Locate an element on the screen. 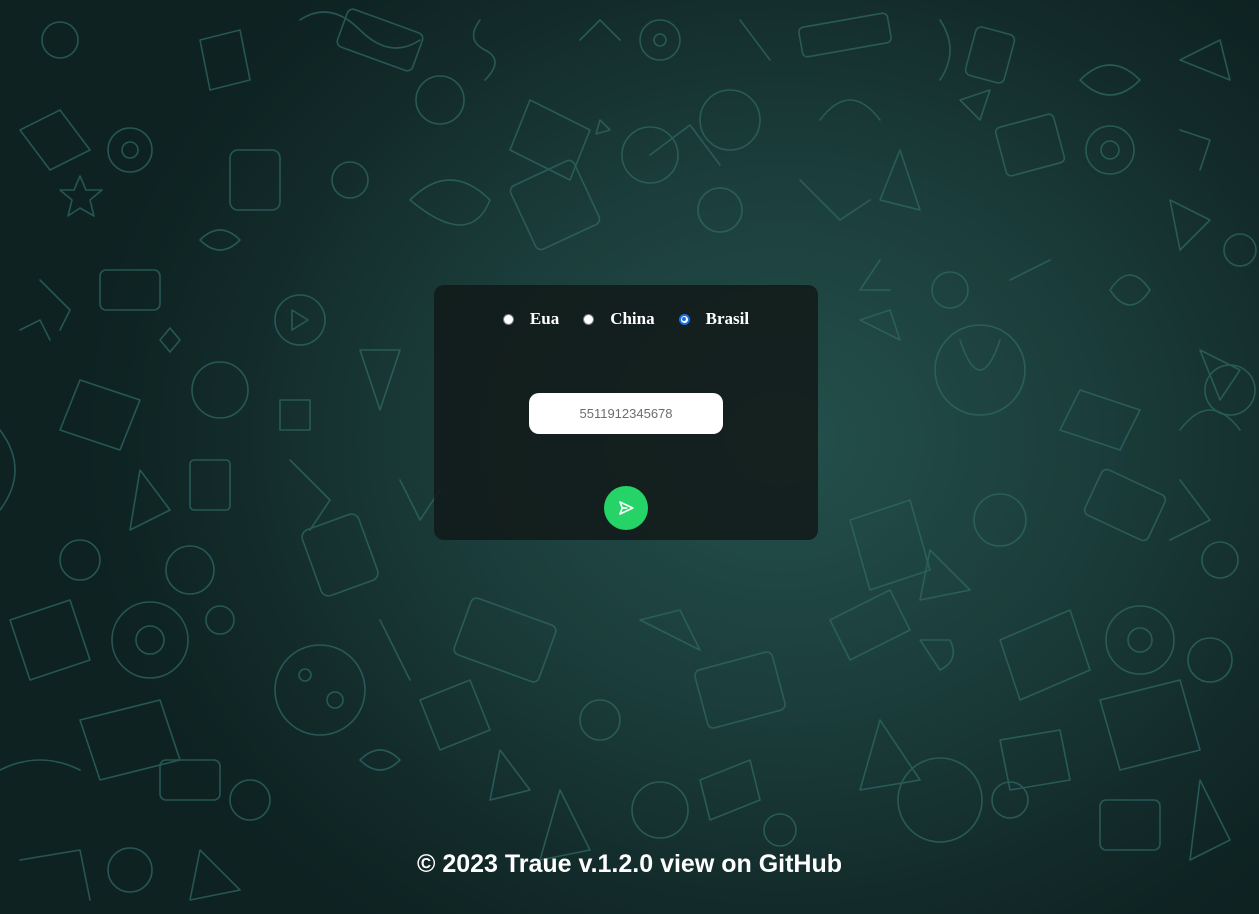 This screenshot has width=1259, height=914. radio-label-brasil: Brasil is located at coordinates (727, 318).